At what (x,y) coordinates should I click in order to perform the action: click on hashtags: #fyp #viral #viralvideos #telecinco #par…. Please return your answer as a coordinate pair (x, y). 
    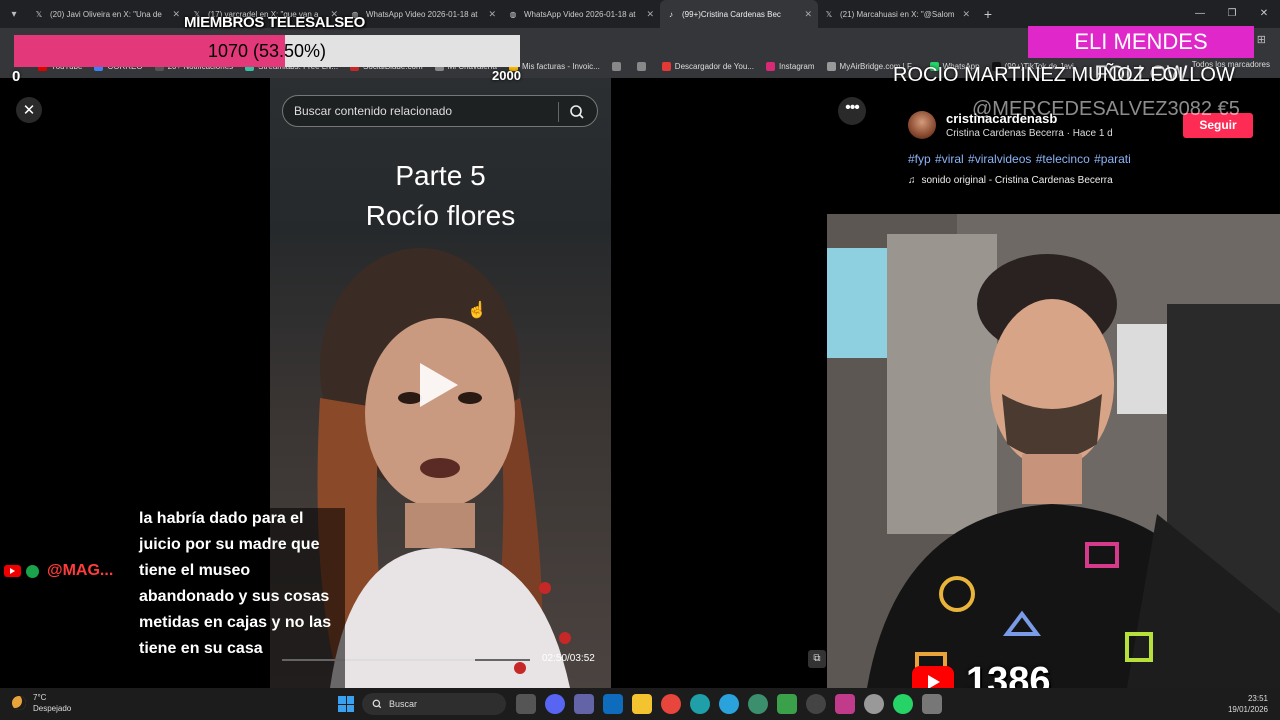
    Looking at the image, I should click on (1019, 159).